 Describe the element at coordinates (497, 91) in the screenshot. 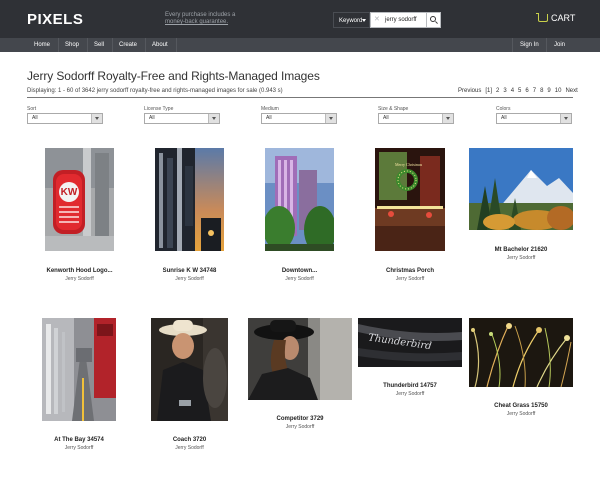

I see `pager-page: 2` at that location.